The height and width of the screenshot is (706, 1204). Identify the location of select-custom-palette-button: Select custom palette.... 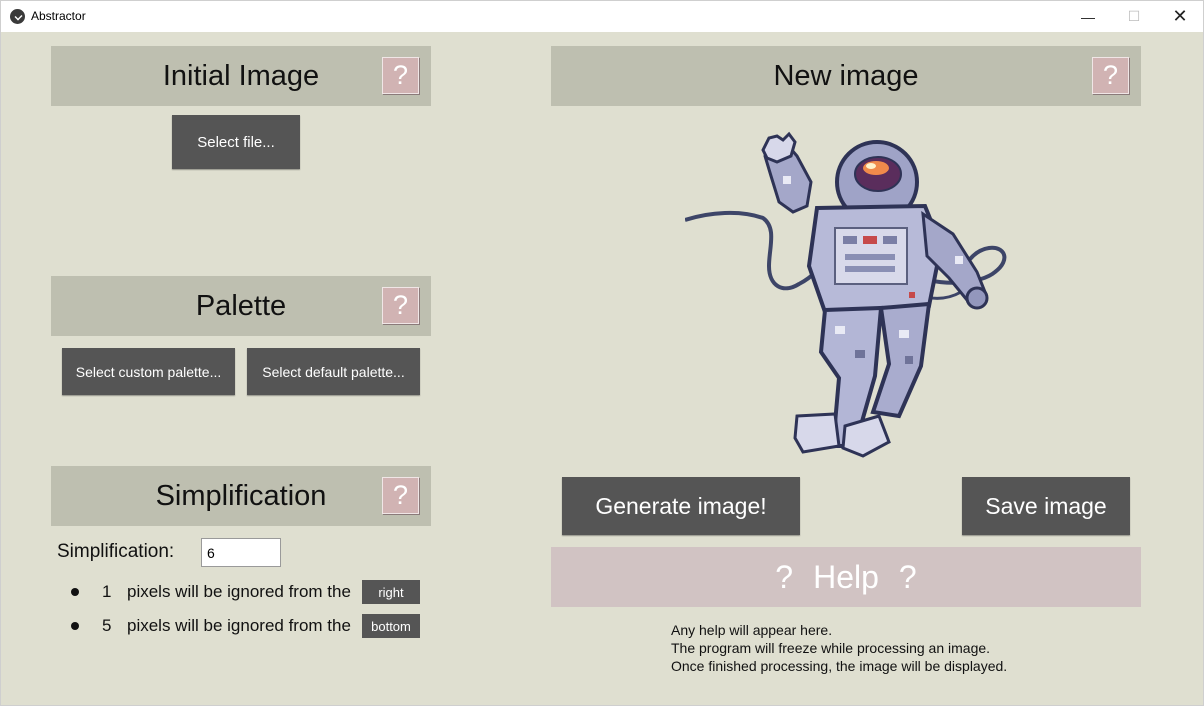
(148, 371).